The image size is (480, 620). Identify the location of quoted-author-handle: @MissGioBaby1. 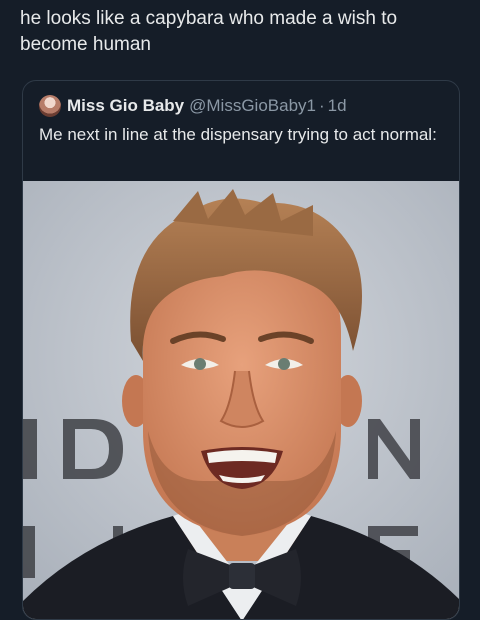
(252, 106).